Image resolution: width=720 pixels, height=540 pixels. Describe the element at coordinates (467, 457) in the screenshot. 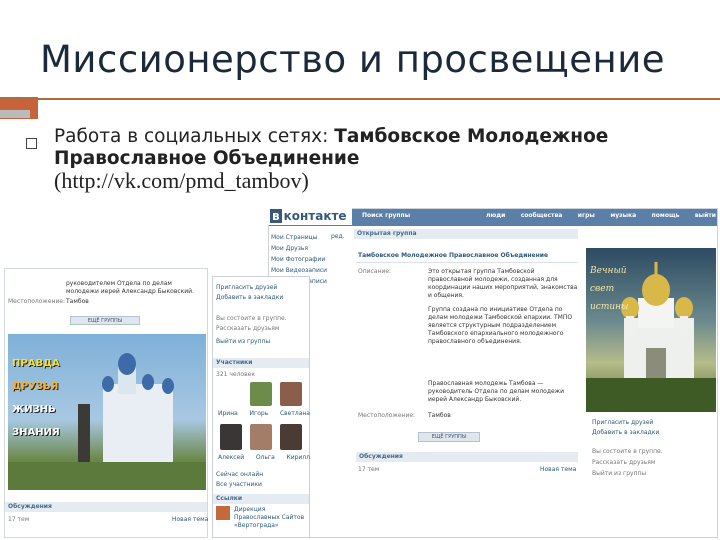

I see `discussions-header: Обсуждения` at that location.